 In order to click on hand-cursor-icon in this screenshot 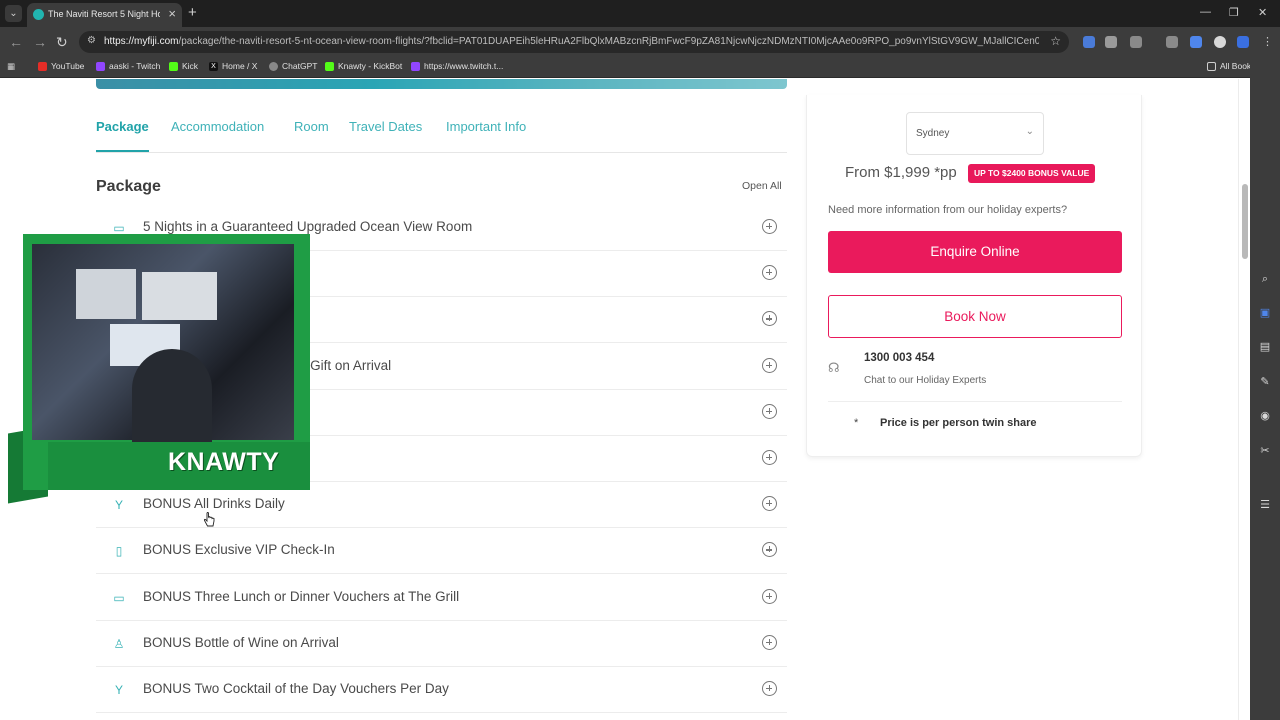, I will do `click(209, 519)`.